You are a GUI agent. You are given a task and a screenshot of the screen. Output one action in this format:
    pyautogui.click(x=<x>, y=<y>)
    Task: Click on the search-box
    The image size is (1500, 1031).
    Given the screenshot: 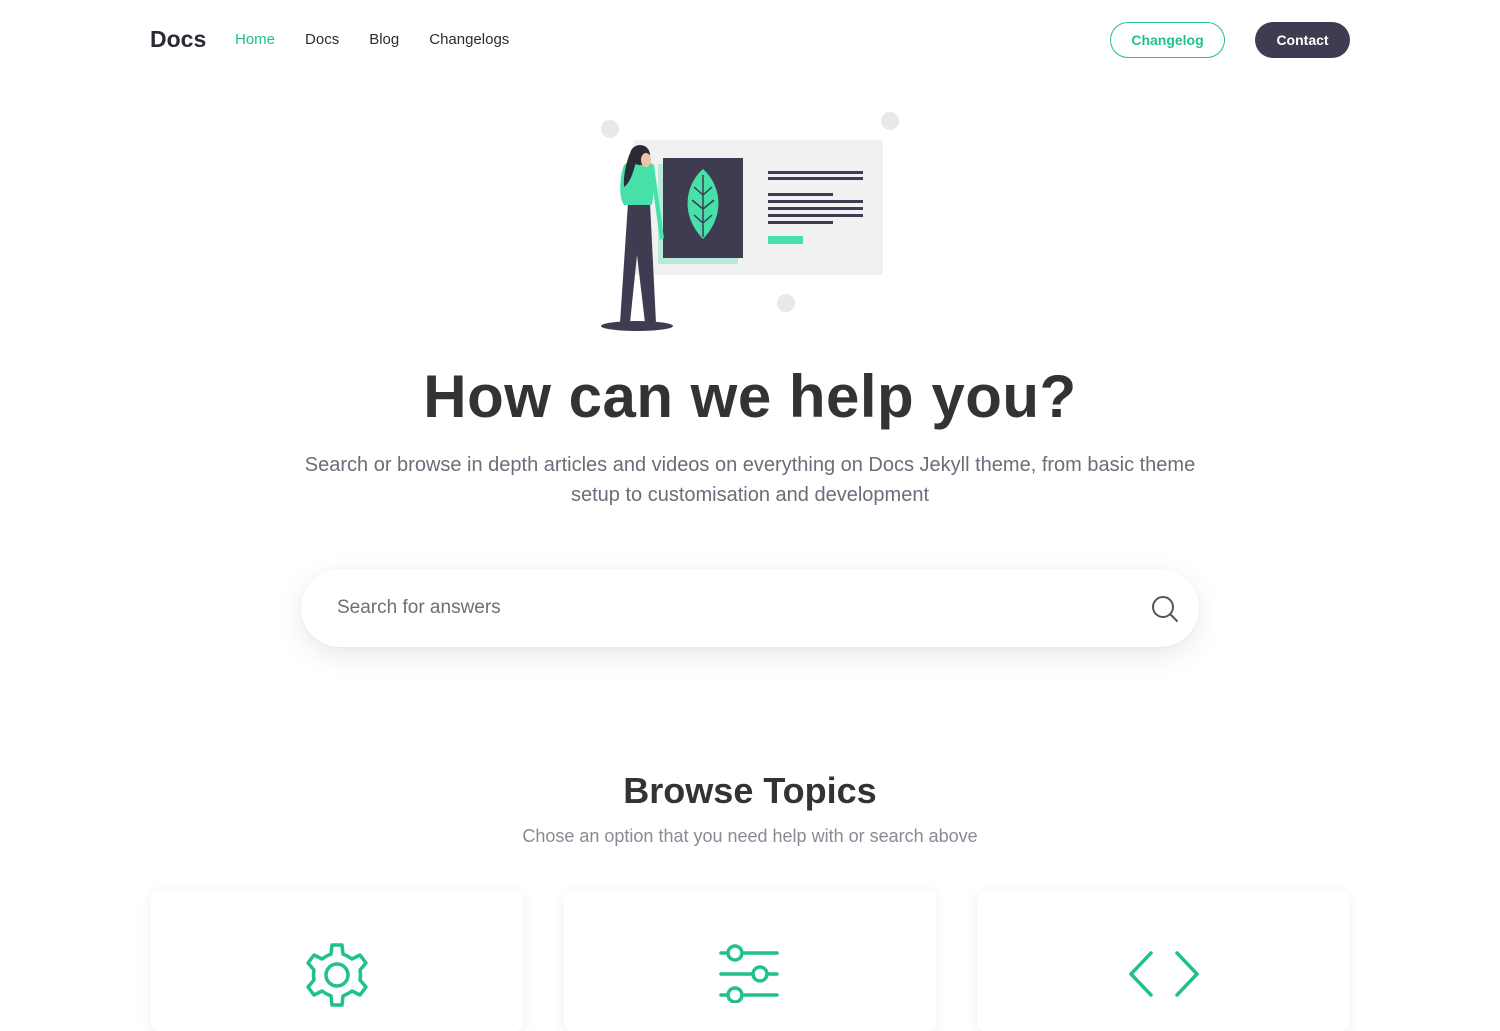 What is the action you would take?
    pyautogui.click(x=750, y=608)
    